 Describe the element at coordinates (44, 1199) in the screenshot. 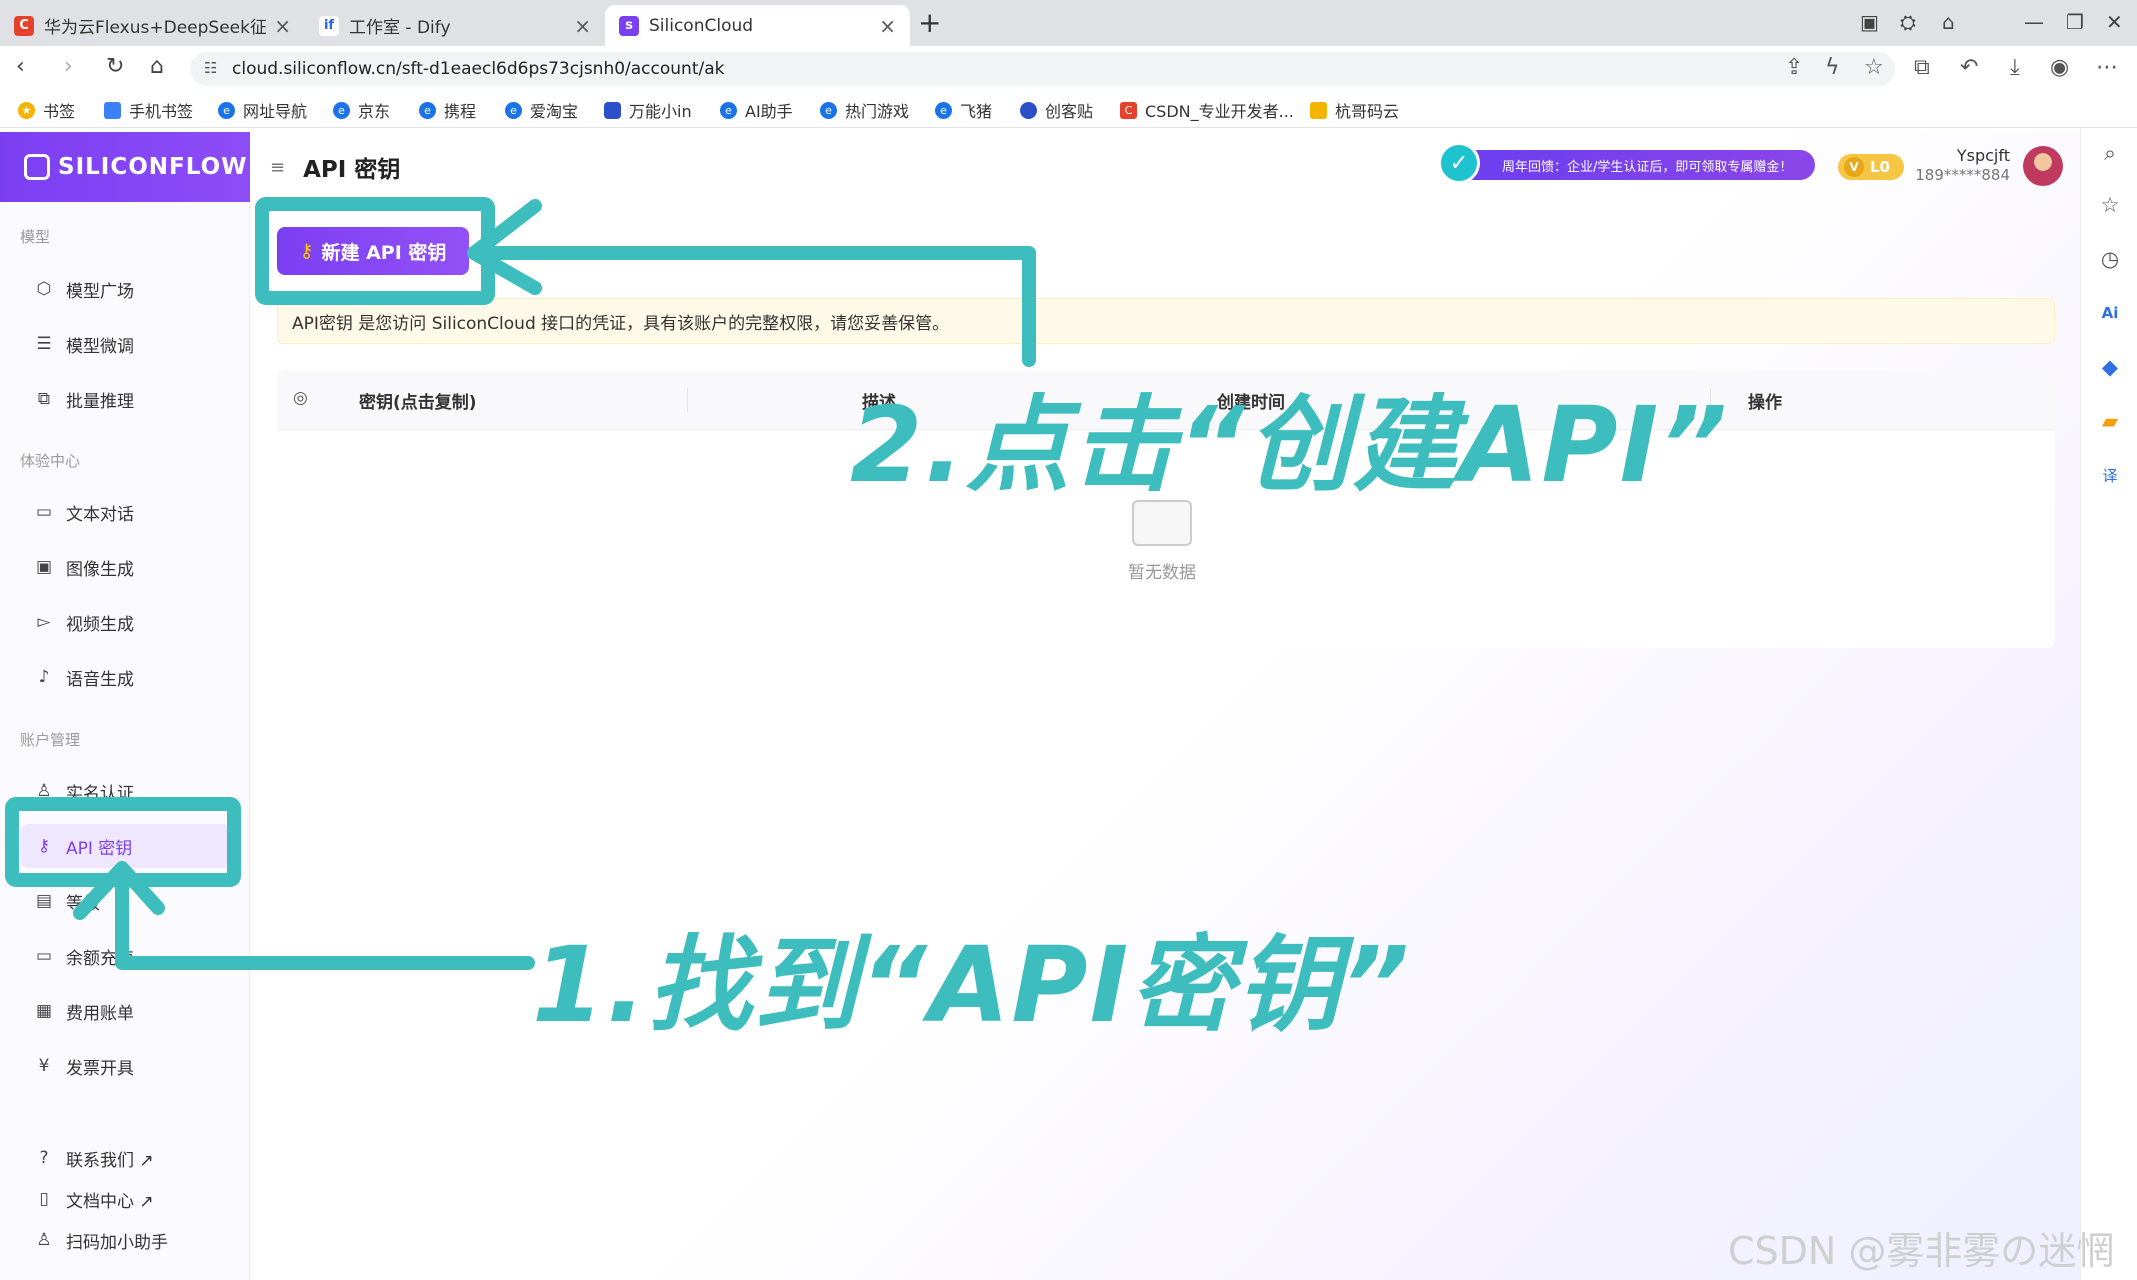

I see `book-icon: ▯` at that location.